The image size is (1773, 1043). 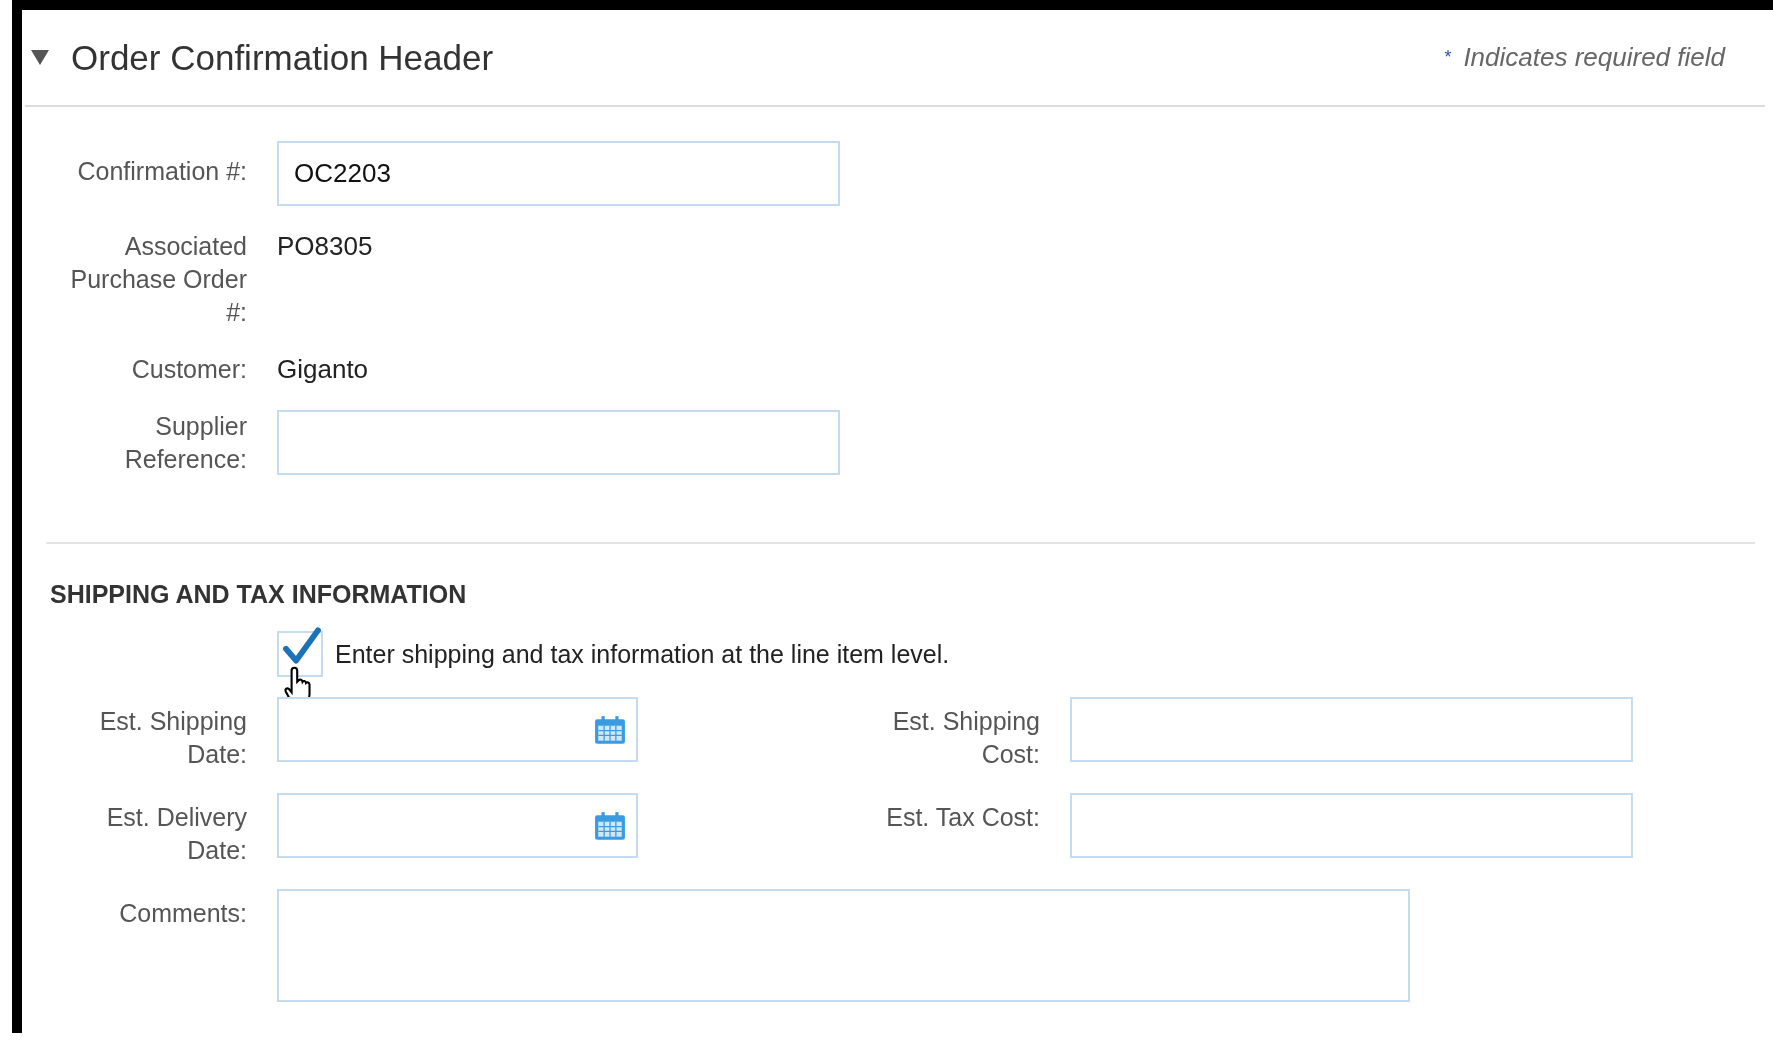 I want to click on field-value: Giganto, so click(x=323, y=369).